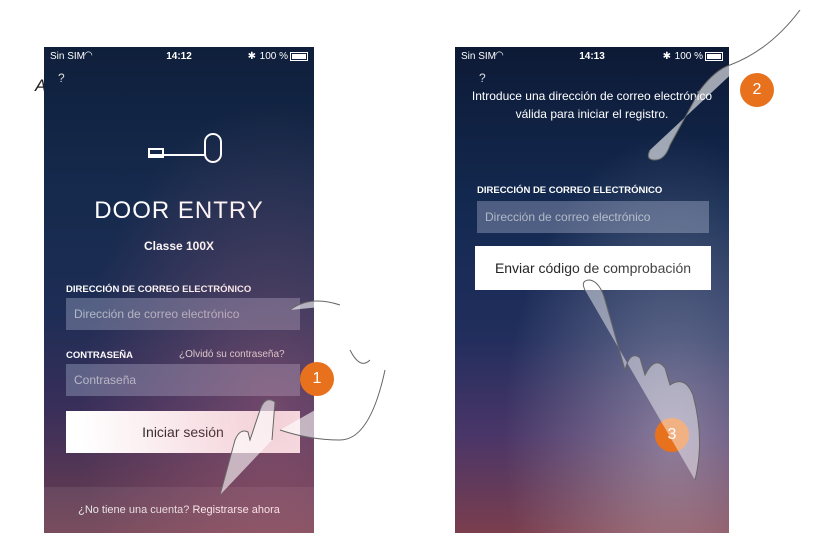 The width and height of the screenshot is (816, 533). I want to click on no-account-text: ¿No tiene una cuenta?, so click(134, 510).